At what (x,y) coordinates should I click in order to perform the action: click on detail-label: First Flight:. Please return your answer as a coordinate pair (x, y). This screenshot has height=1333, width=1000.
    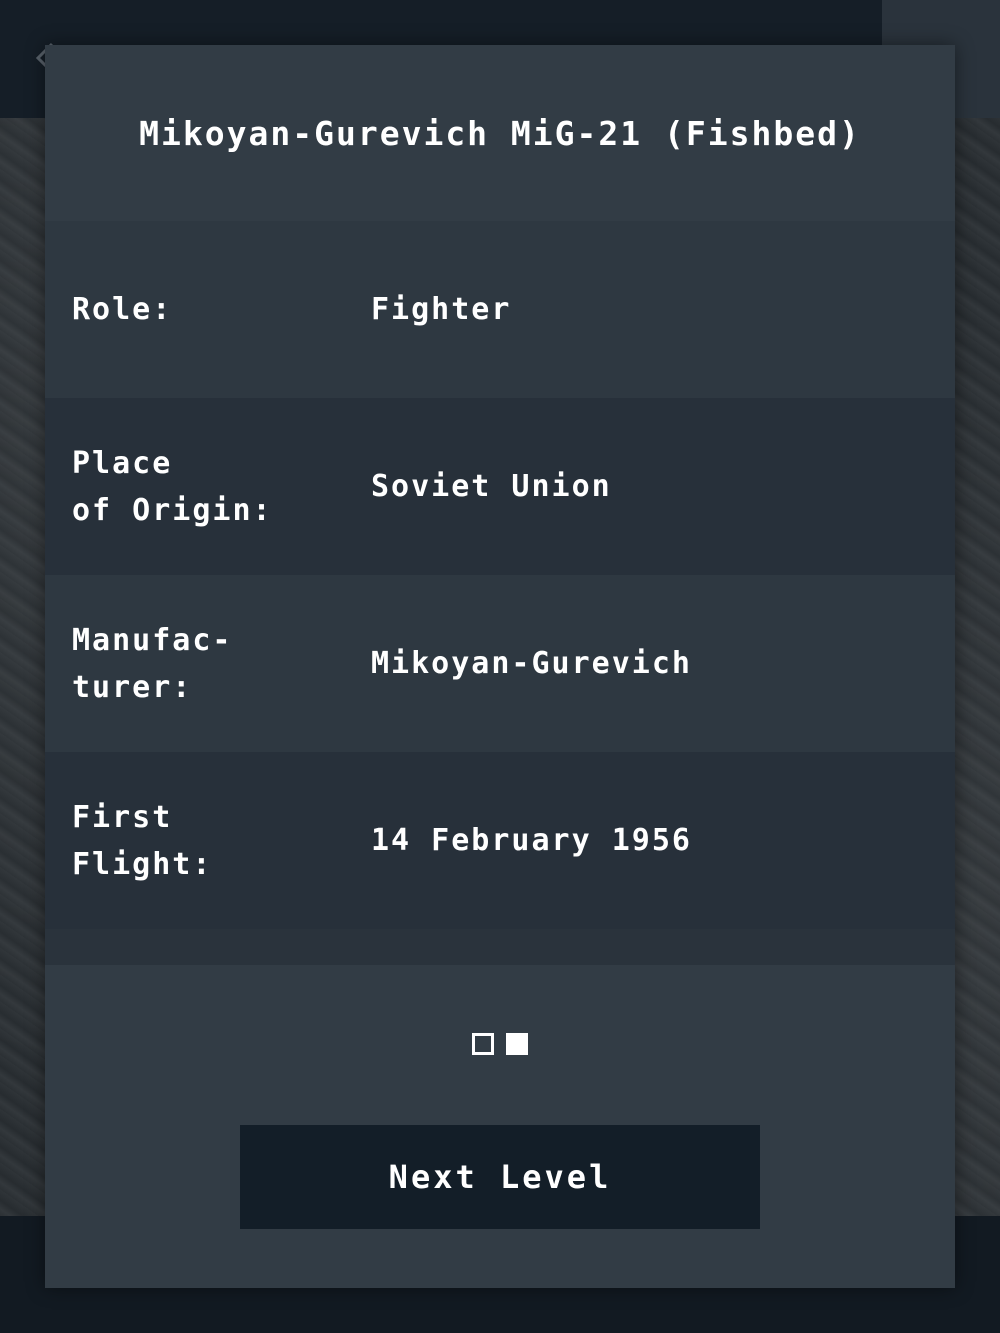
    Looking at the image, I should click on (142, 840).